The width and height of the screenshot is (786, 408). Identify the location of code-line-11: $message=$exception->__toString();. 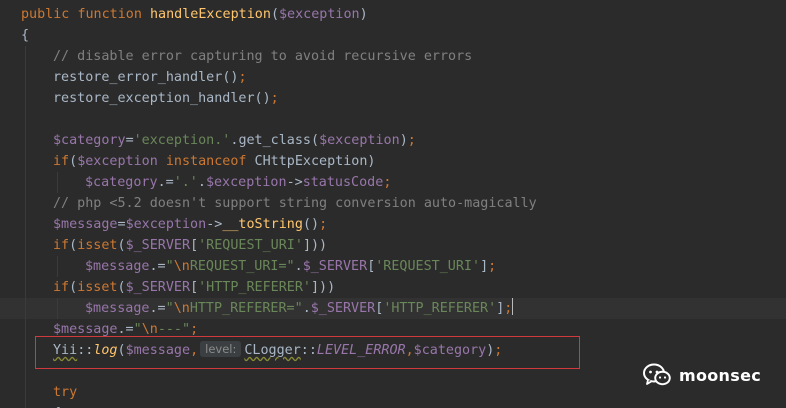
(393, 224).